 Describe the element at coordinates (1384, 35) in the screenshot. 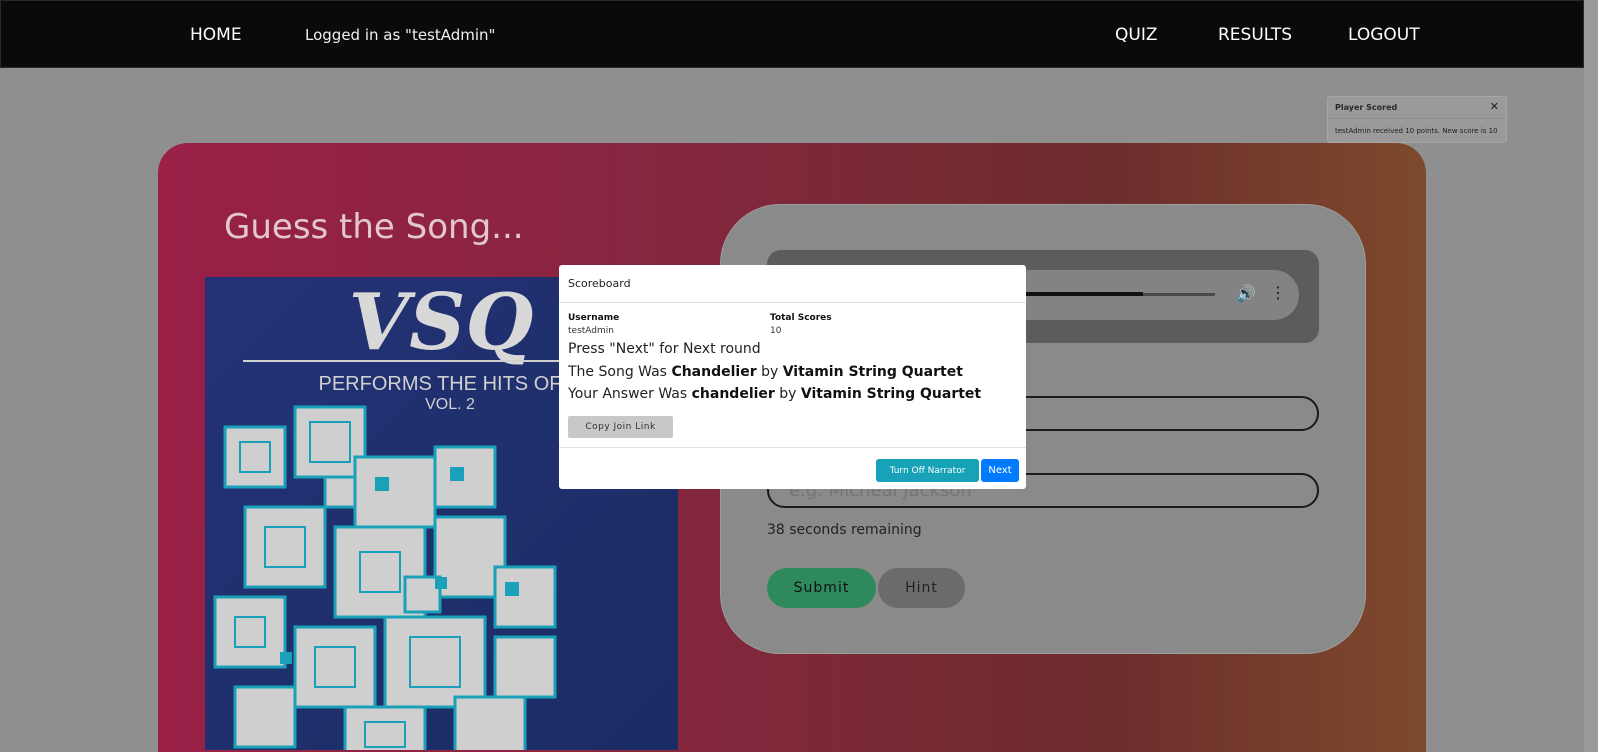

I see `nav-logout-link: LOGOUT` at that location.